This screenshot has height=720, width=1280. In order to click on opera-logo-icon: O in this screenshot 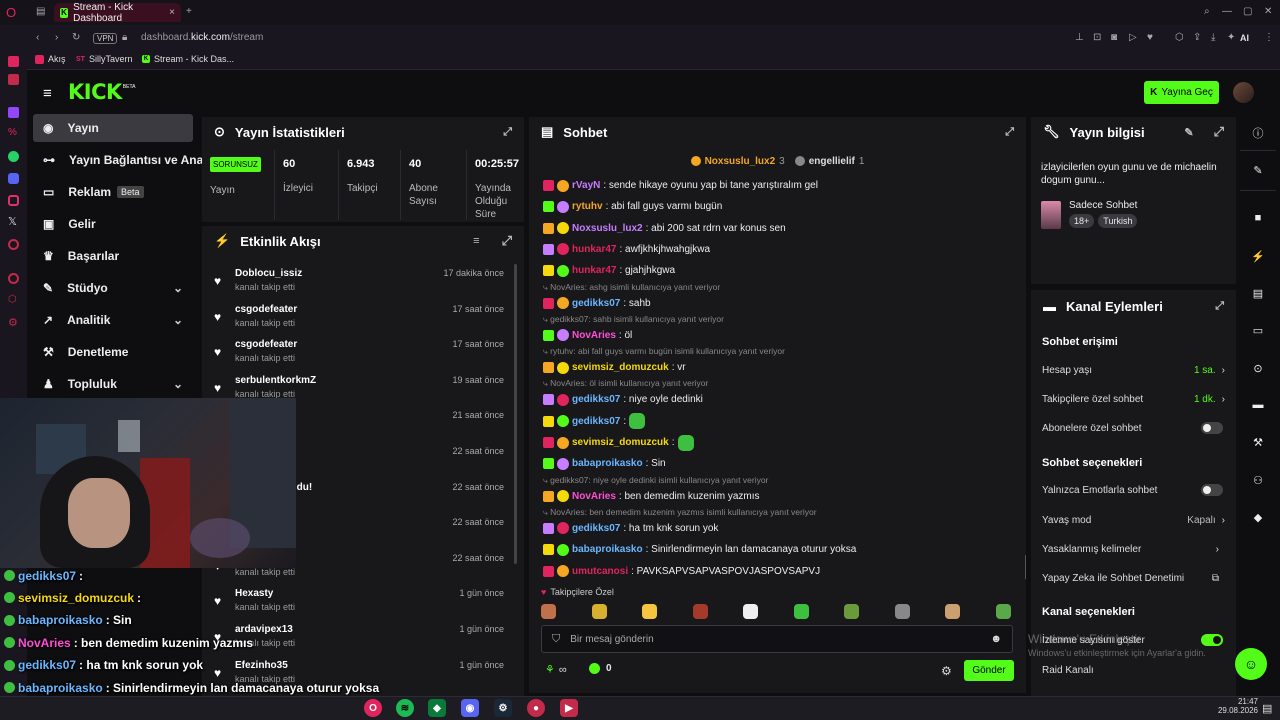, I will do `click(11, 12)`.